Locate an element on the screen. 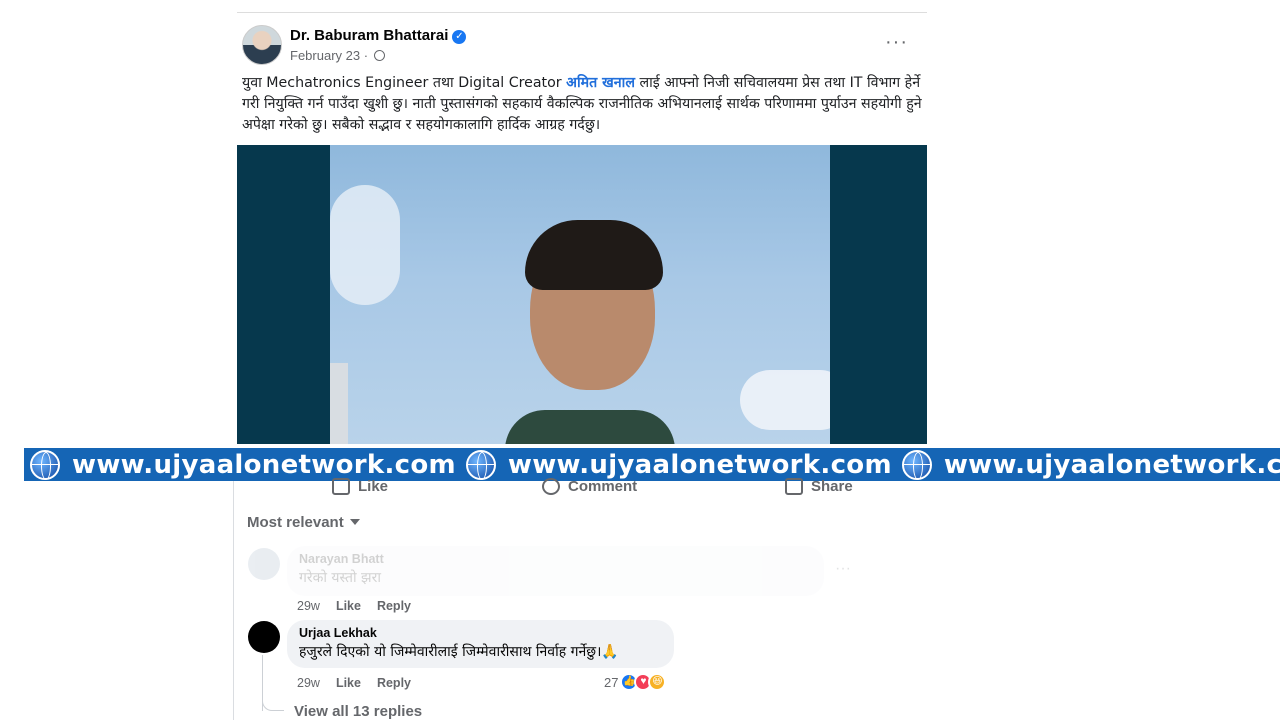  comment-bubble-icon is located at coordinates (551, 486).